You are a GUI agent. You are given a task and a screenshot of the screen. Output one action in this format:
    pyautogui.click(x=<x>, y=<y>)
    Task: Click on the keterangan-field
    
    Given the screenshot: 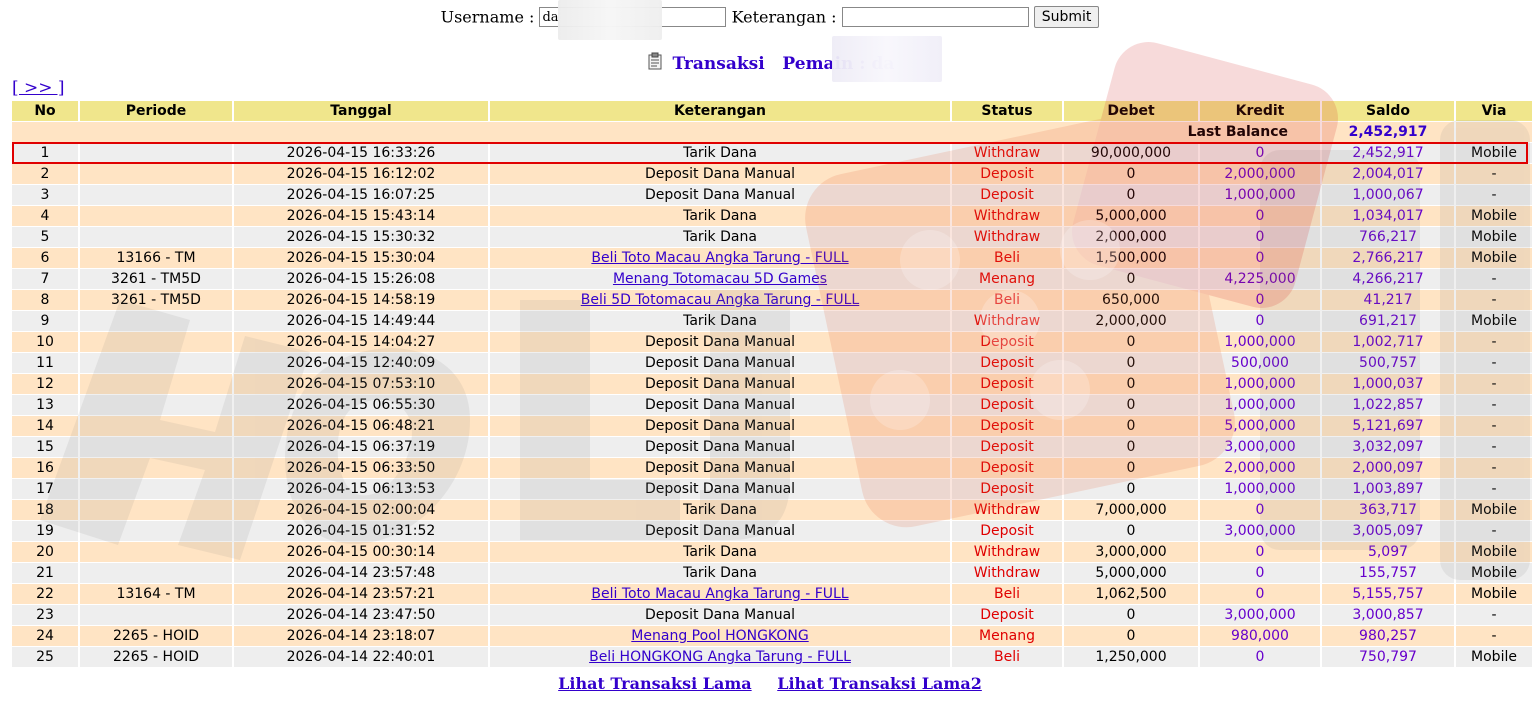 What is the action you would take?
    pyautogui.click(x=935, y=17)
    